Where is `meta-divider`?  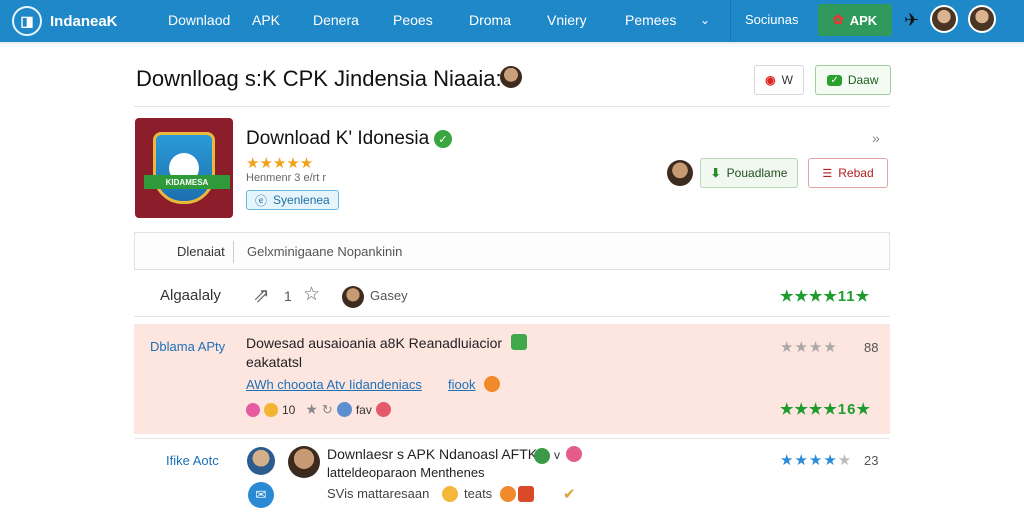
meta-divider is located at coordinates (233, 252).